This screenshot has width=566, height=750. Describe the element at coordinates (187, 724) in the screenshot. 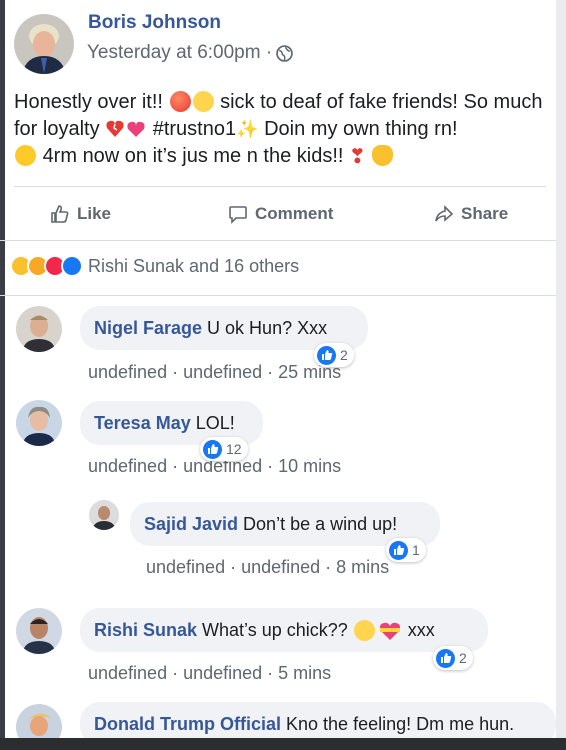

I see `commenter-name: Donald Trump Official` at that location.